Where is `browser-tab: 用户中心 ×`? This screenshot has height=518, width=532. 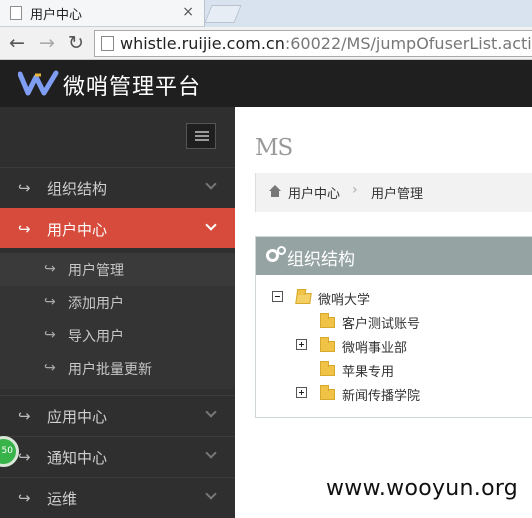 browser-tab: 用户中心 × is located at coordinates (102, 13).